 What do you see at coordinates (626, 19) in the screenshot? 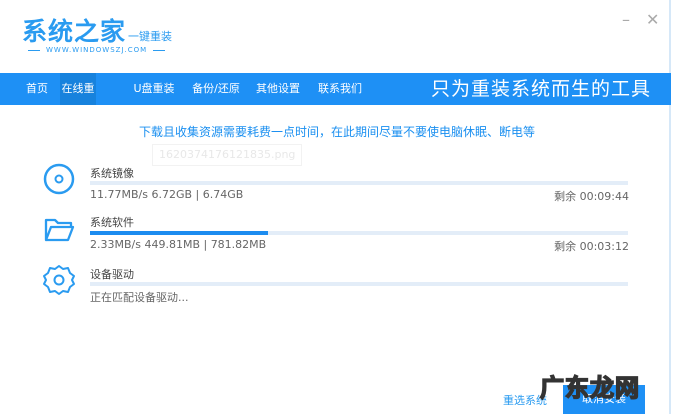
I see `minimize-button: –` at bounding box center [626, 19].